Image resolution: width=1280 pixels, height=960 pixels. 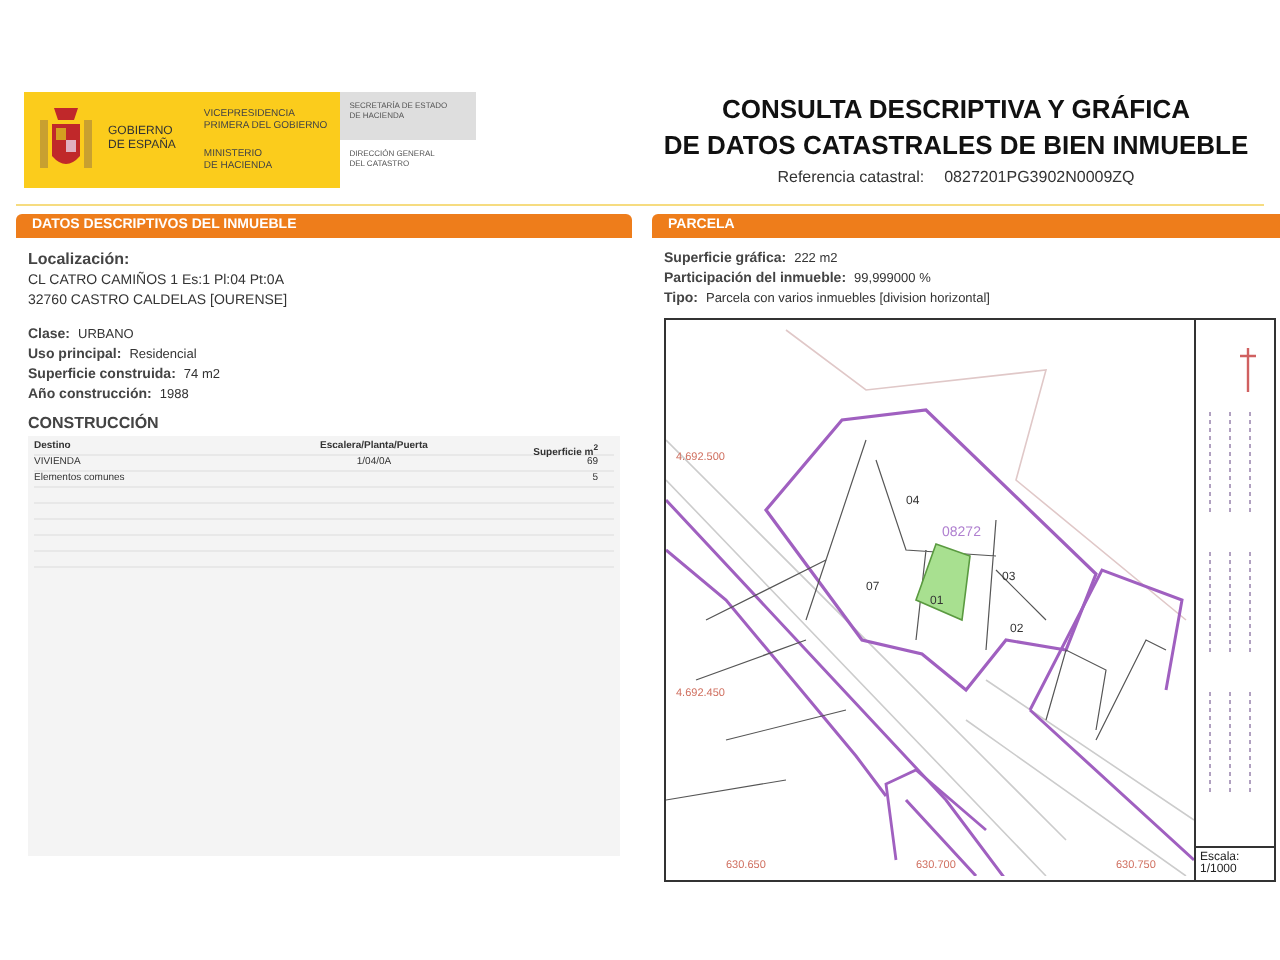 What do you see at coordinates (851, 177) in the screenshot?
I see `reference-label: Referencia catastral:` at bounding box center [851, 177].